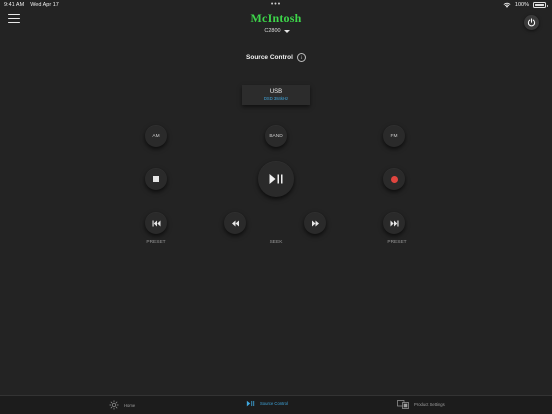 This screenshot has height=414, width=552. I want to click on record-button, so click(394, 179).